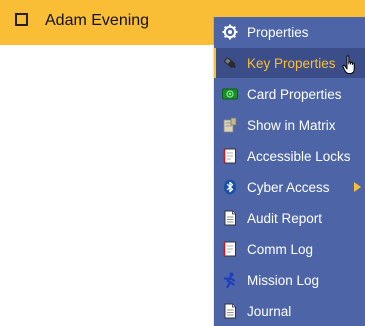 Image resolution: width=365 pixels, height=326 pixels. I want to click on menu-item-cyber-access: Cyber Access, so click(289, 187).